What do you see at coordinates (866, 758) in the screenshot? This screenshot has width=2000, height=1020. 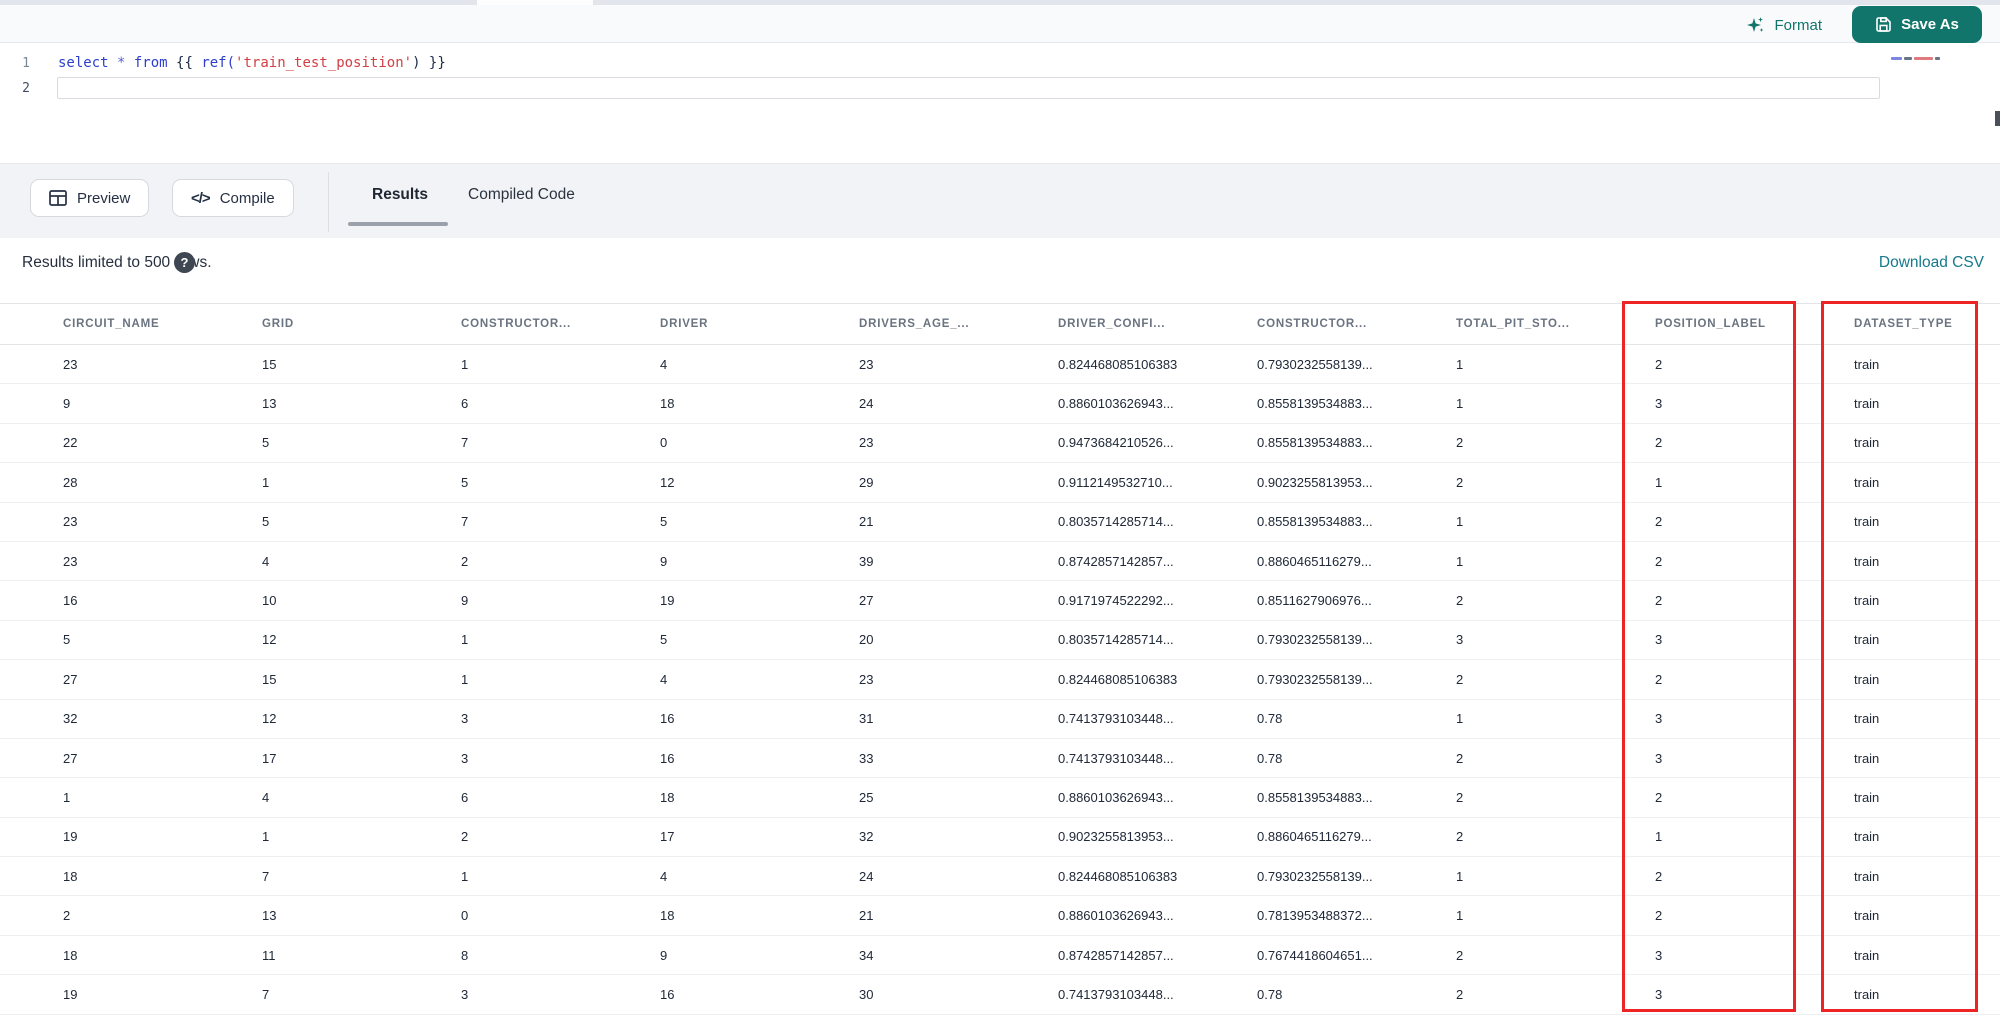 I see `table-cell: 33` at bounding box center [866, 758].